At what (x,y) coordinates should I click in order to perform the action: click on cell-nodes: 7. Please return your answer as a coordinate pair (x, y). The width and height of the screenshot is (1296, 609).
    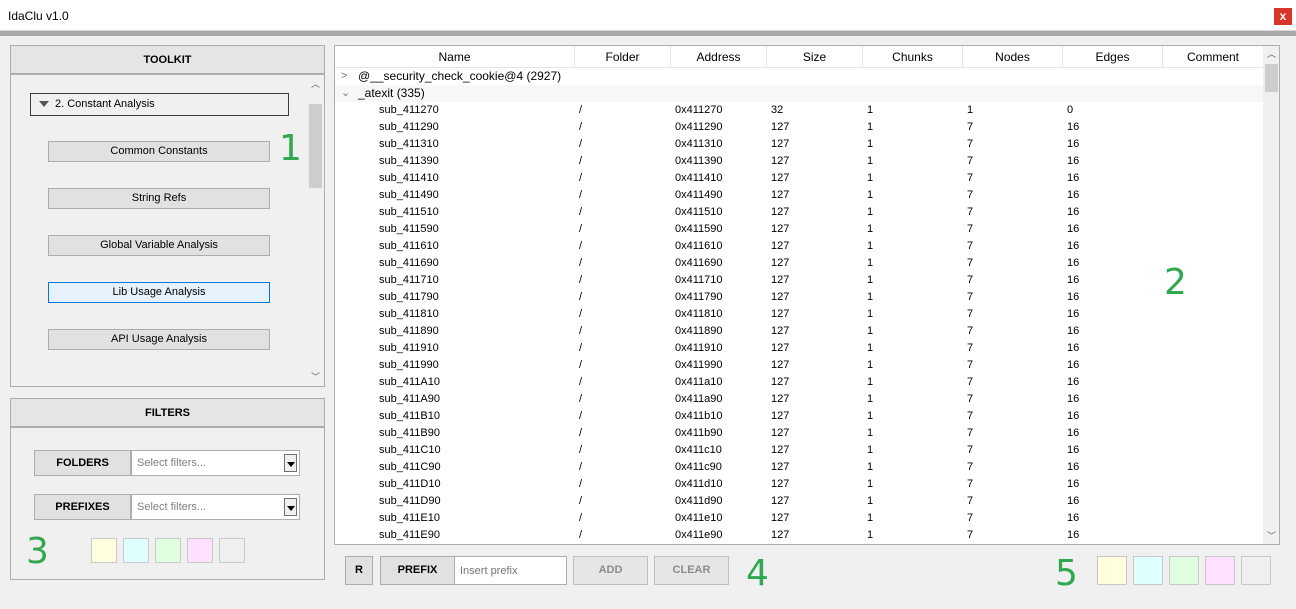
    Looking at the image, I should click on (970, 365).